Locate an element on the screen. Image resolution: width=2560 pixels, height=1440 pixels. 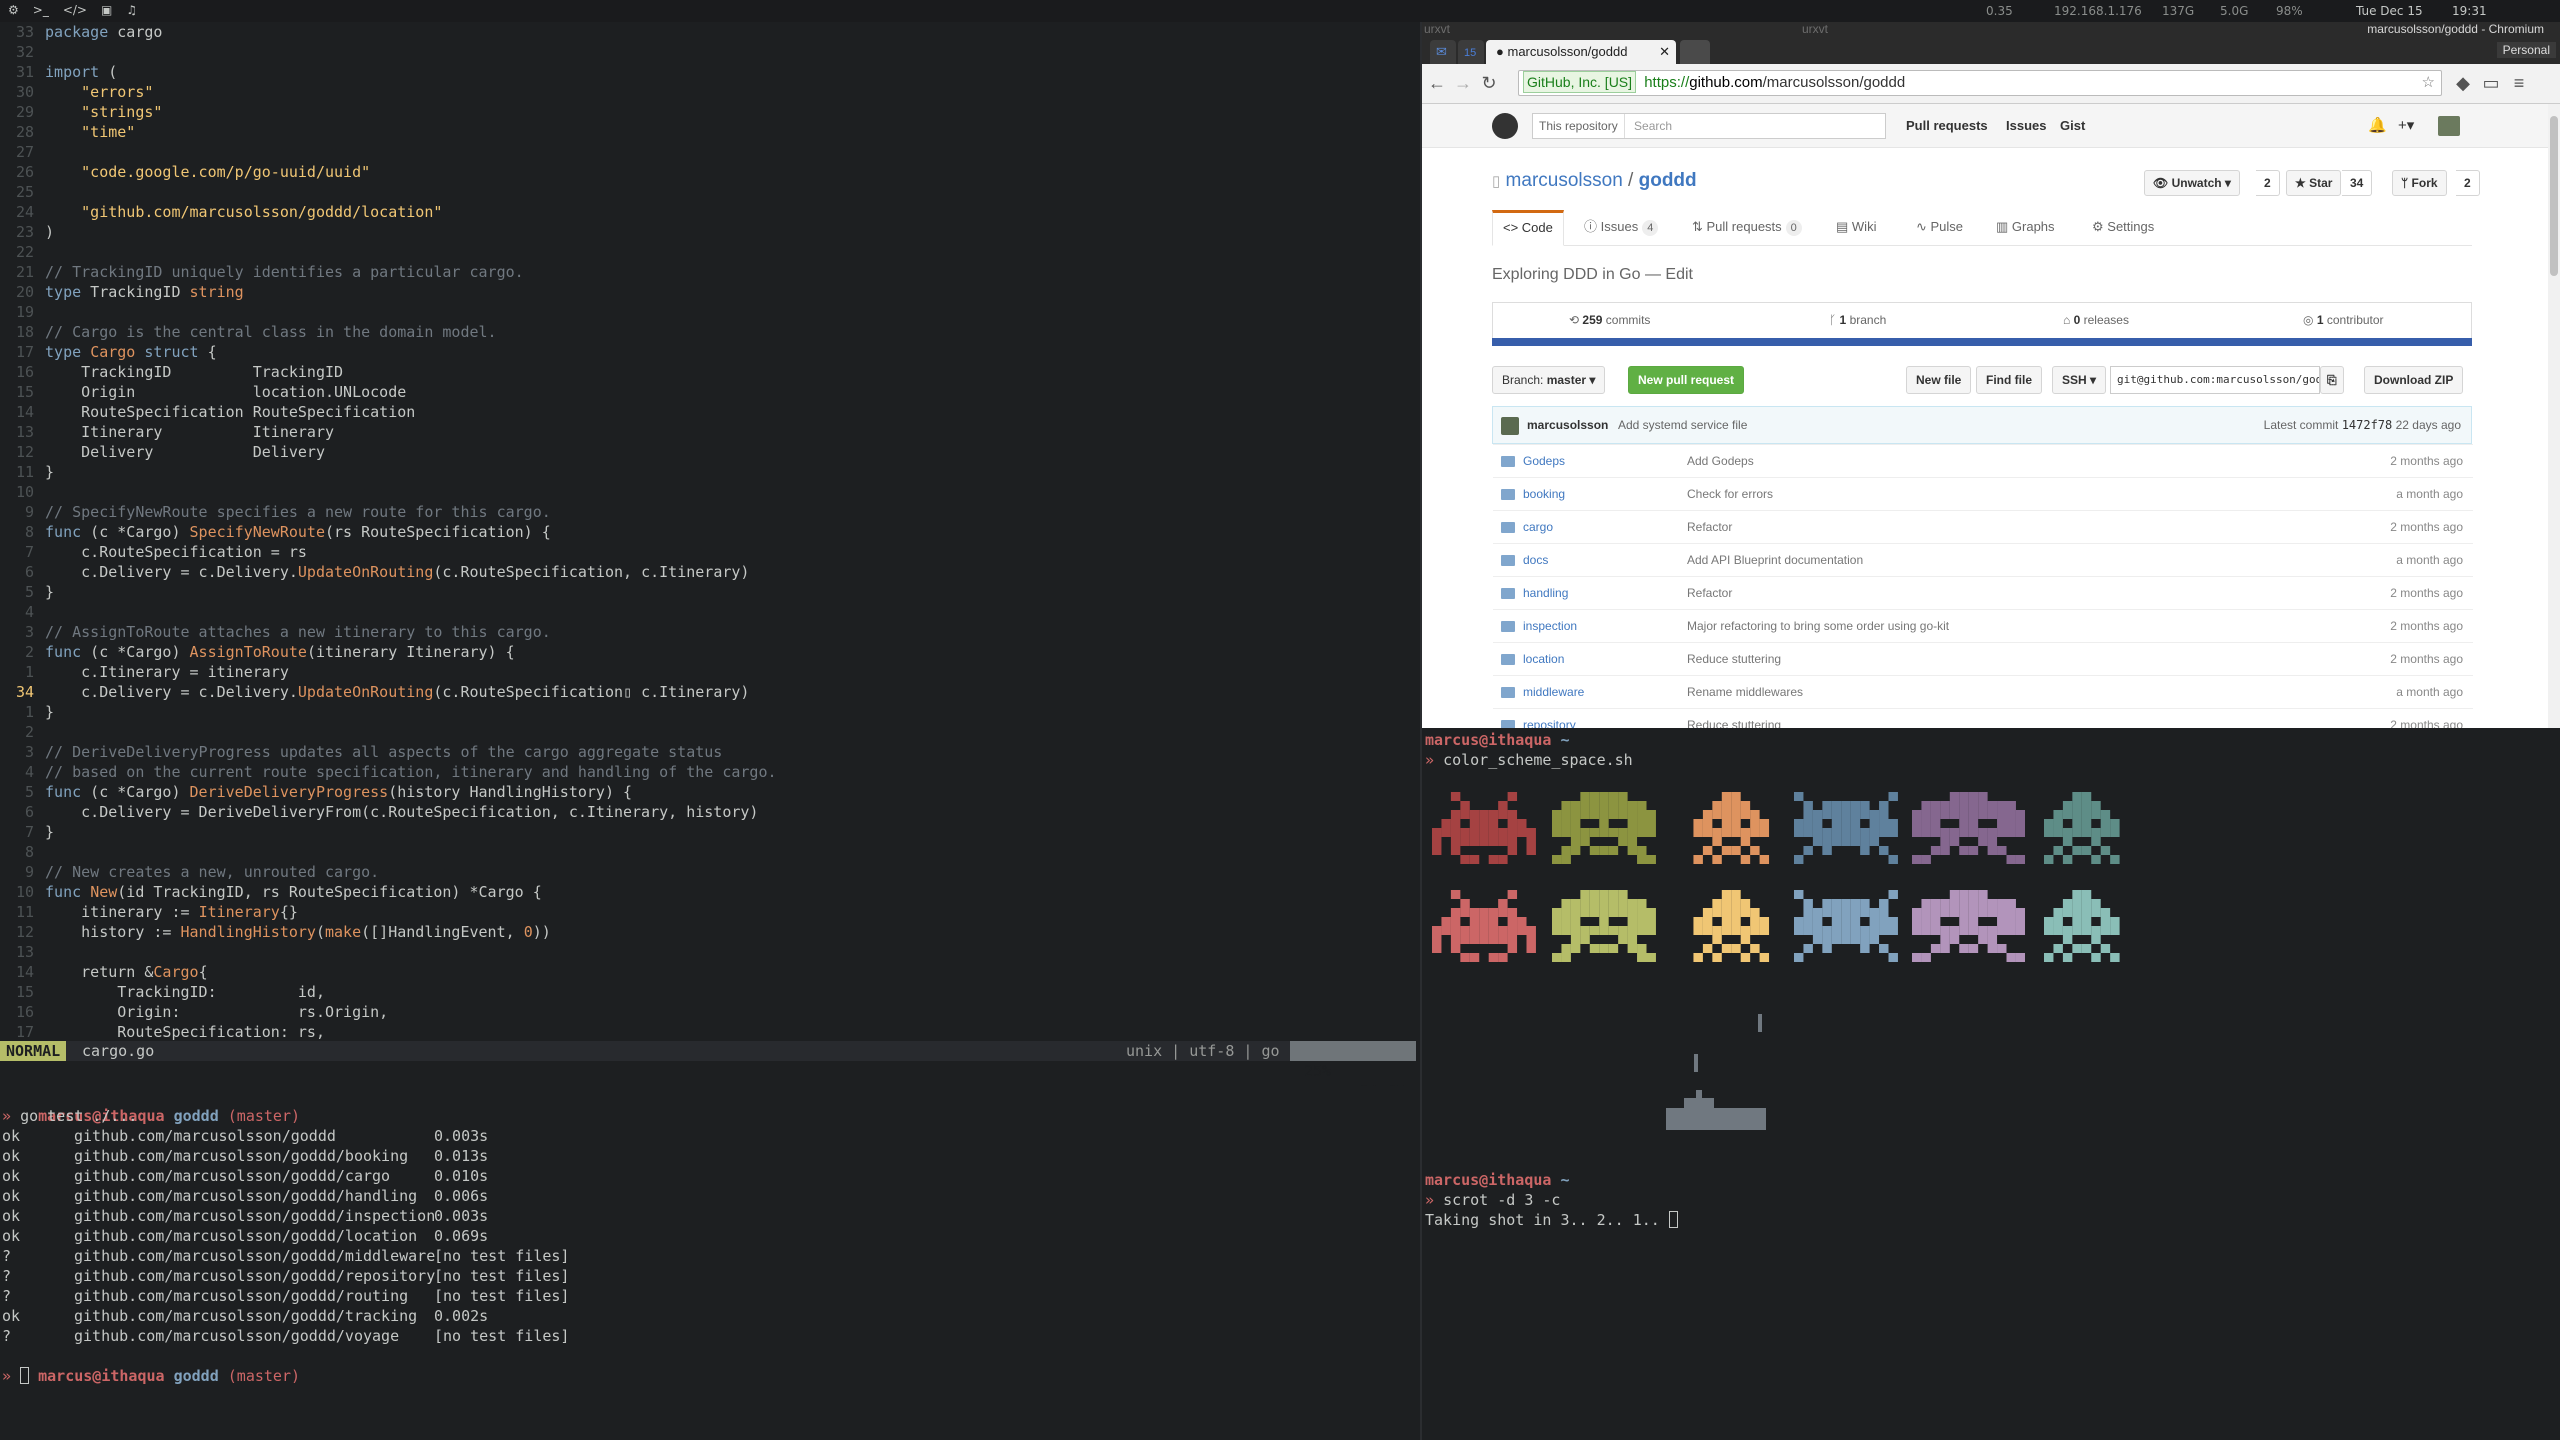
commit-author: marcusolsson is located at coordinates (1567, 425).